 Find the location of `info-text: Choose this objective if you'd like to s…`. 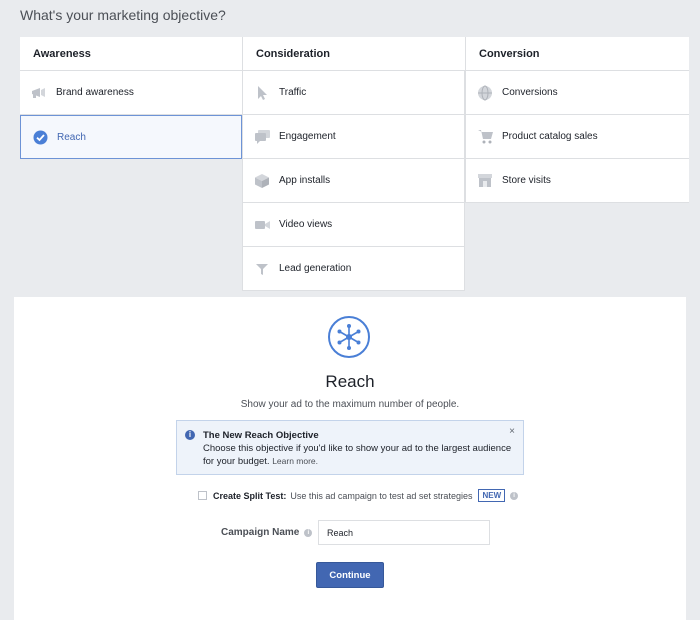

info-text: Choose this objective if you'd like to s… is located at coordinates (357, 455).